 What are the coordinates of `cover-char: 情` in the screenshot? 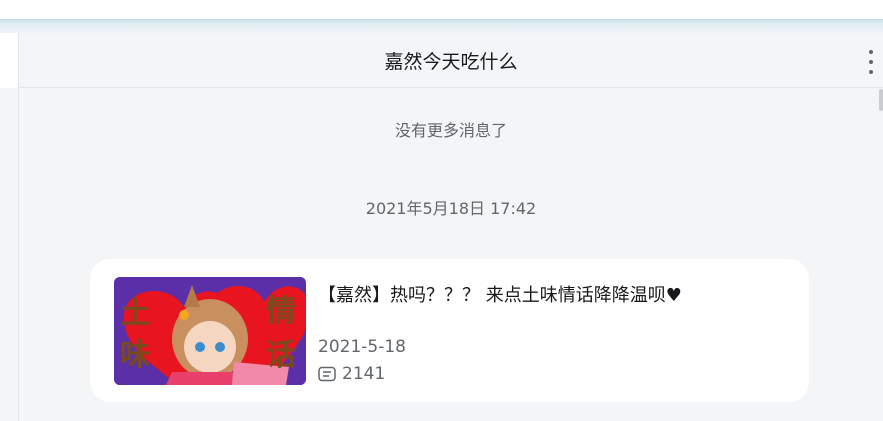 It's located at (281, 311).